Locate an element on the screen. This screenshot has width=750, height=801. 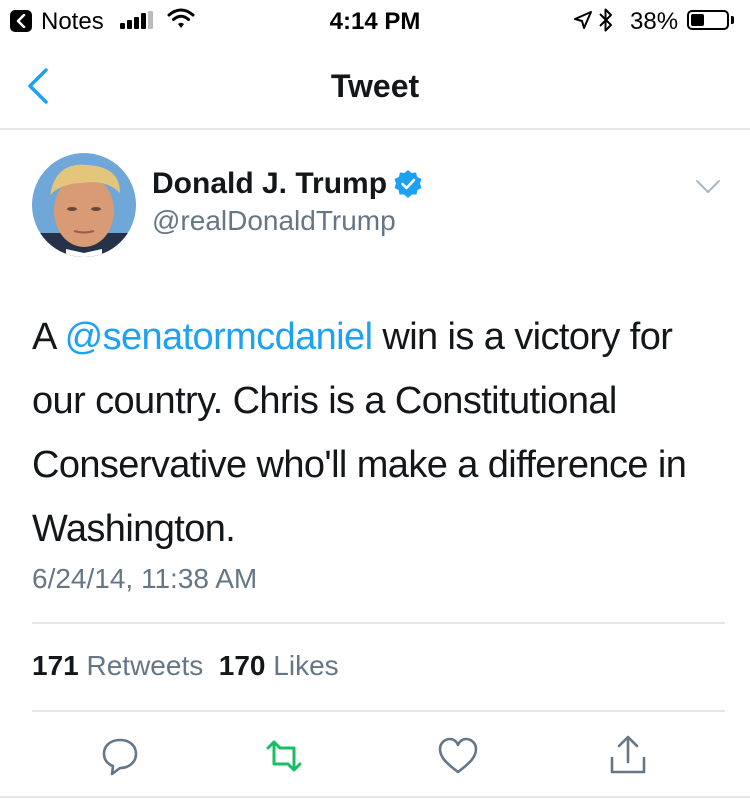
battery-cap is located at coordinates (732, 20).